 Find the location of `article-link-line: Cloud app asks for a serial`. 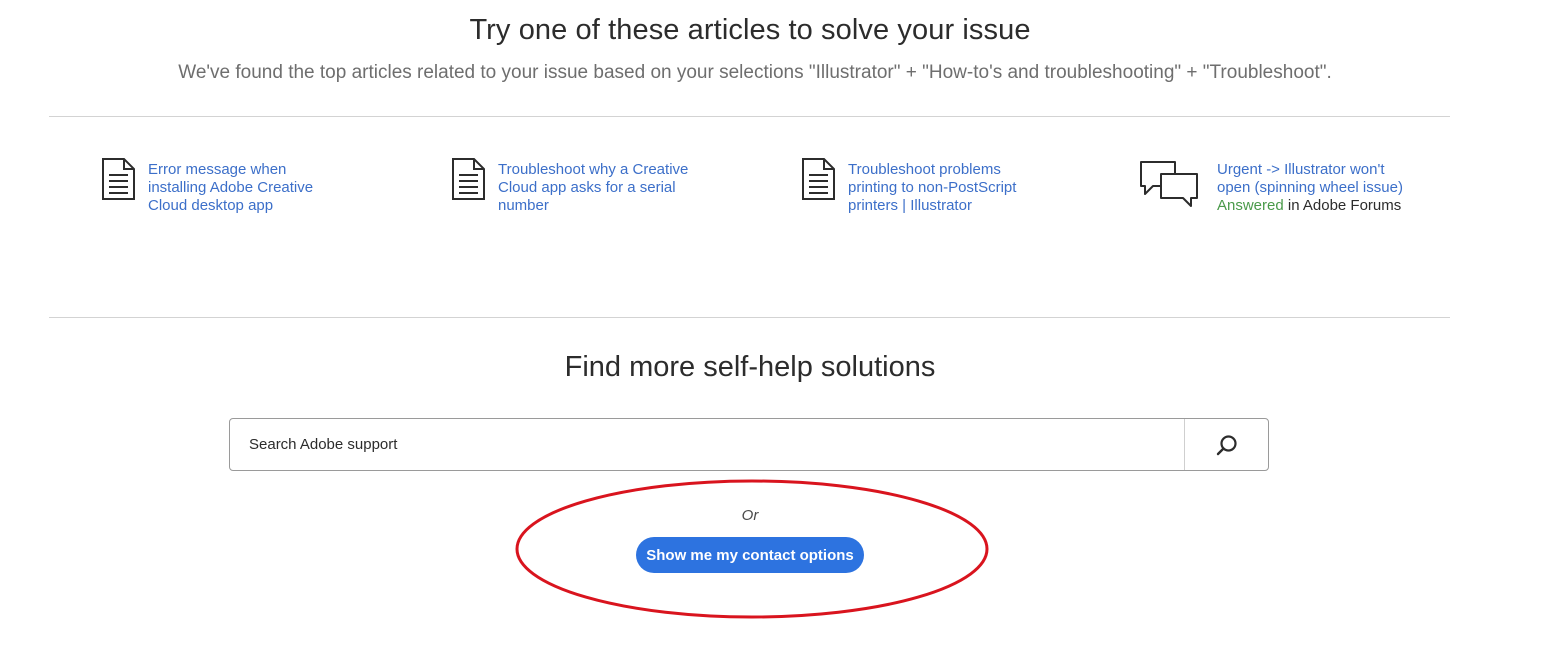

article-link-line: Cloud app asks for a serial is located at coordinates (593, 188).